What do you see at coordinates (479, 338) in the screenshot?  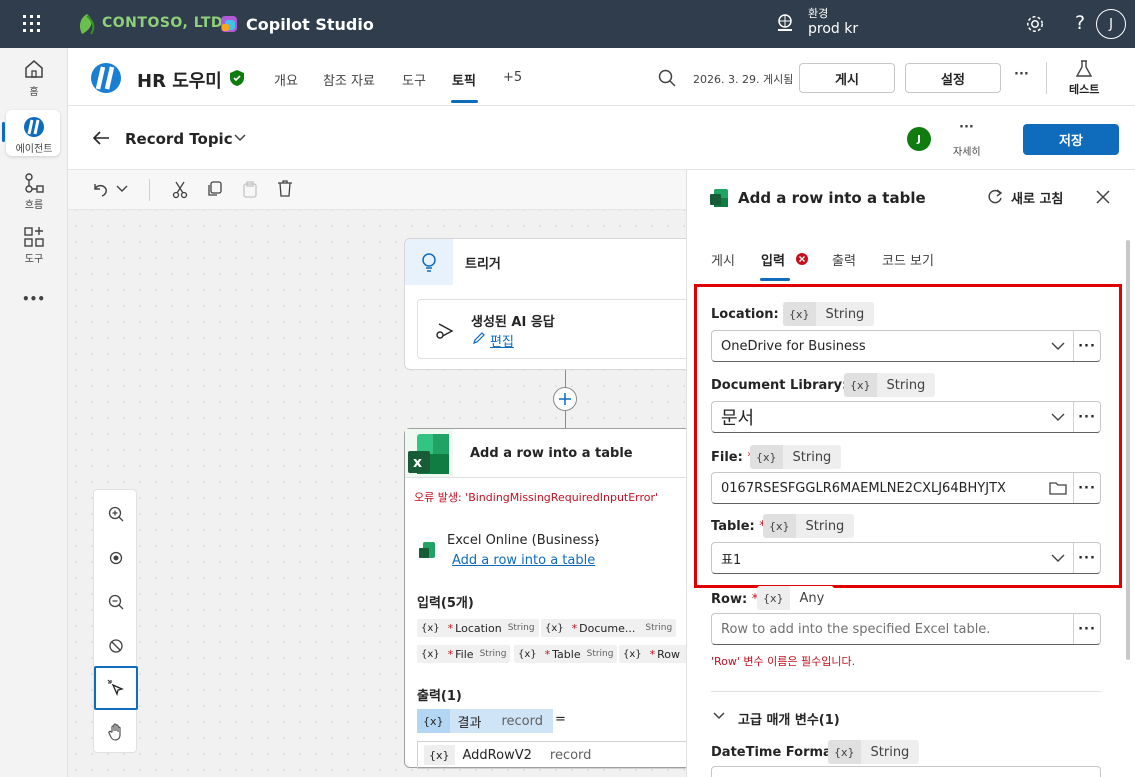 I see `edit-pencil-icon` at bounding box center [479, 338].